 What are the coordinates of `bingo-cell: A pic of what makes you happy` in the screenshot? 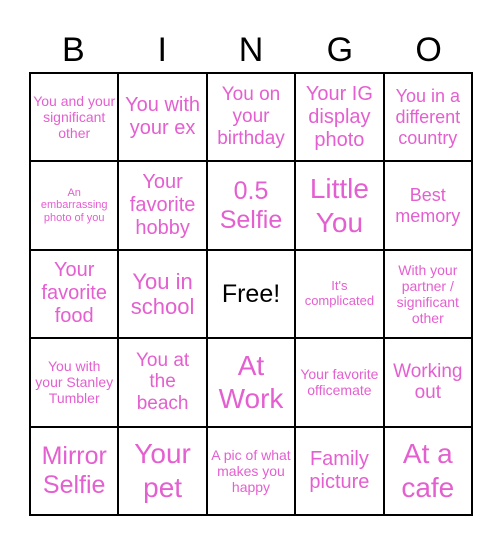 It's located at (251, 470).